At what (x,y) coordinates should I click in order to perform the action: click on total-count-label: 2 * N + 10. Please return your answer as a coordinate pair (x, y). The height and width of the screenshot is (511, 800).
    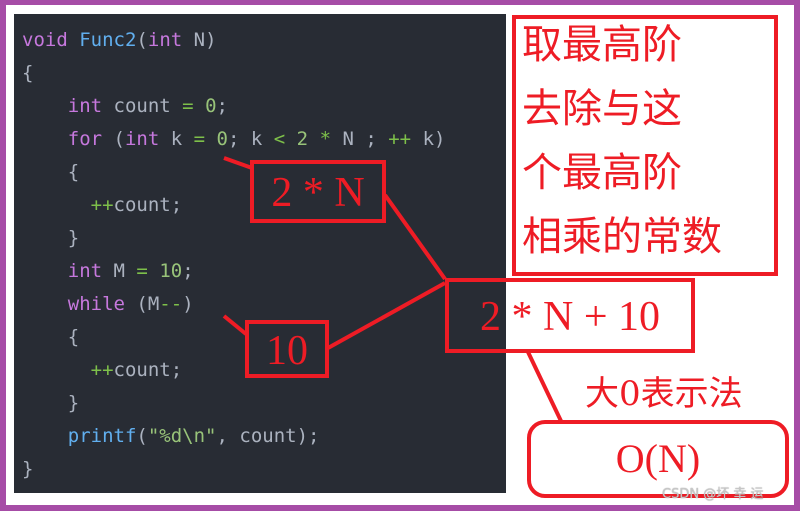
    Looking at the image, I should click on (570, 317).